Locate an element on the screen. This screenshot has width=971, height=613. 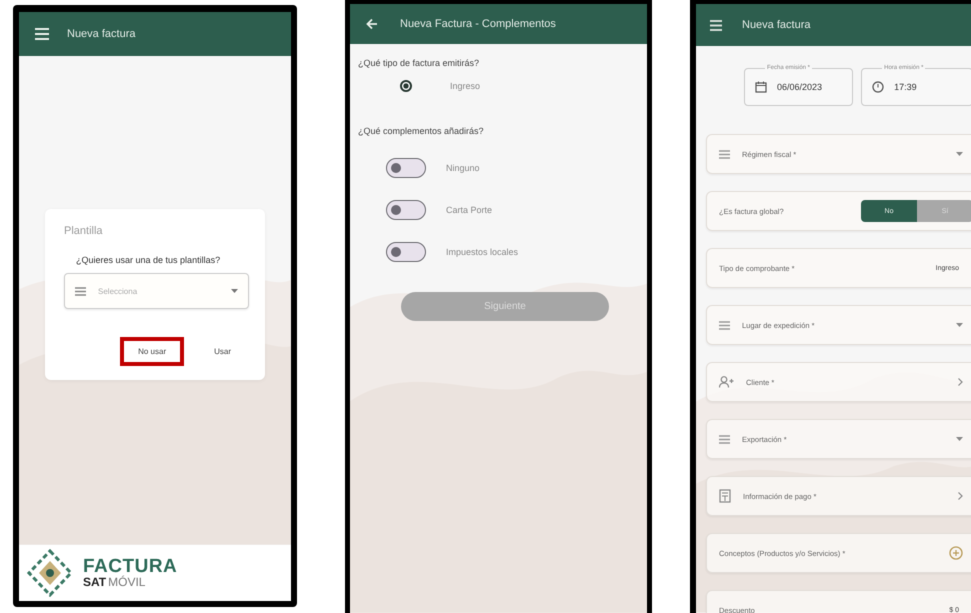
logo-brand: SAT is located at coordinates (94, 583).